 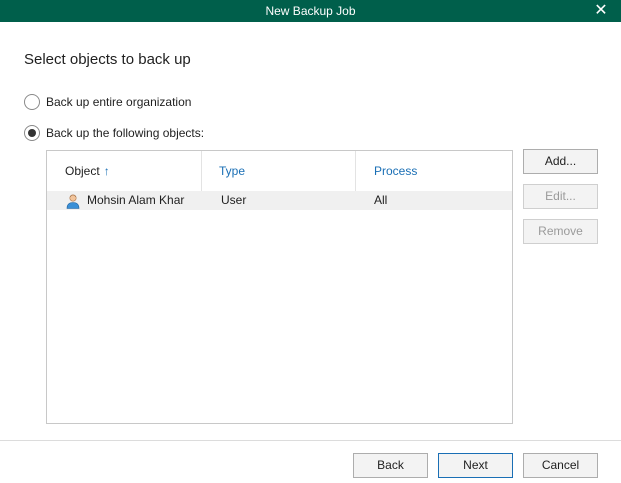 I want to click on cell-process: All, so click(x=381, y=200).